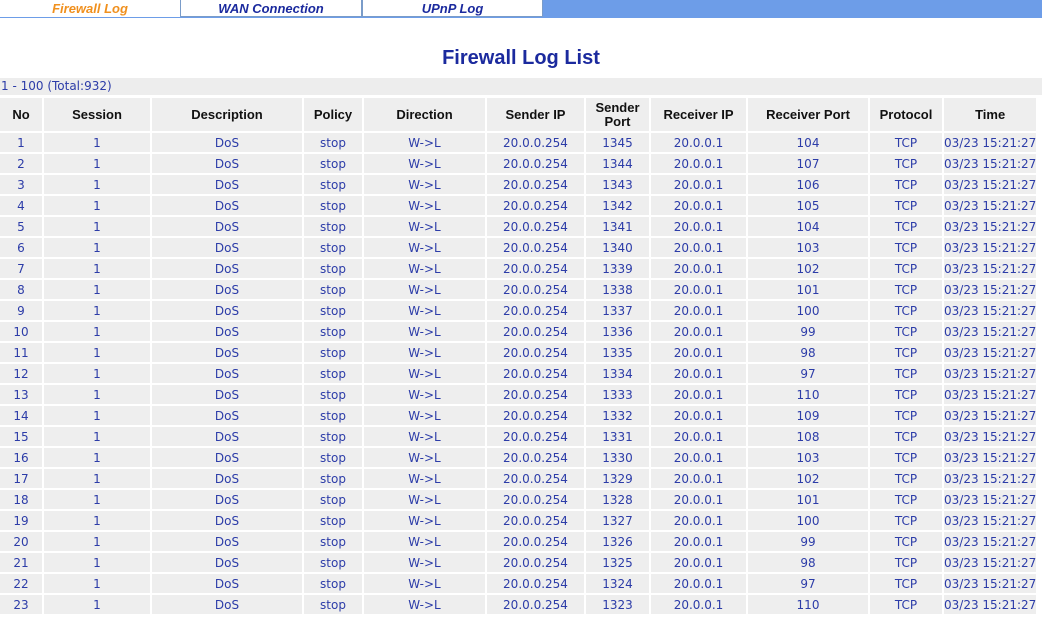  What do you see at coordinates (271, 8) in the screenshot?
I see `tab-wan-connection: WAN Connection` at bounding box center [271, 8].